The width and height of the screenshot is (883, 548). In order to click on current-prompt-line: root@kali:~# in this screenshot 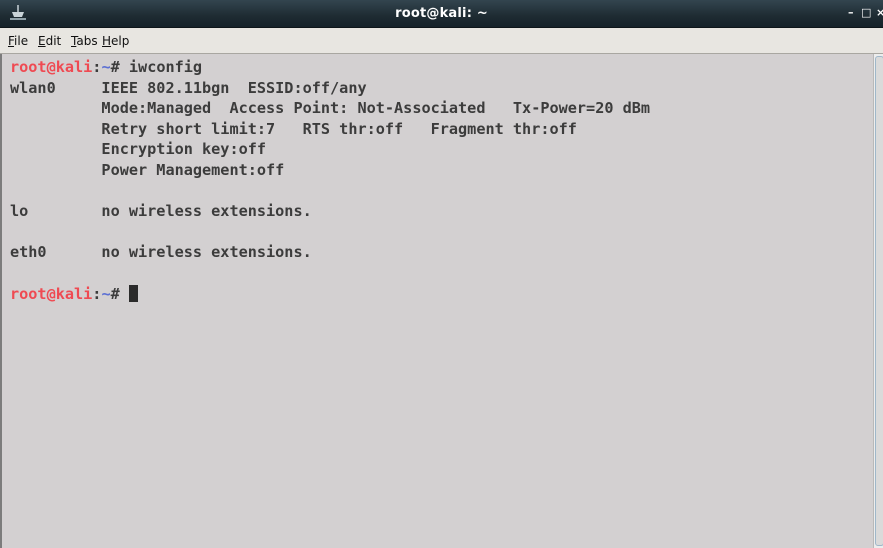, I will do `click(441, 294)`.